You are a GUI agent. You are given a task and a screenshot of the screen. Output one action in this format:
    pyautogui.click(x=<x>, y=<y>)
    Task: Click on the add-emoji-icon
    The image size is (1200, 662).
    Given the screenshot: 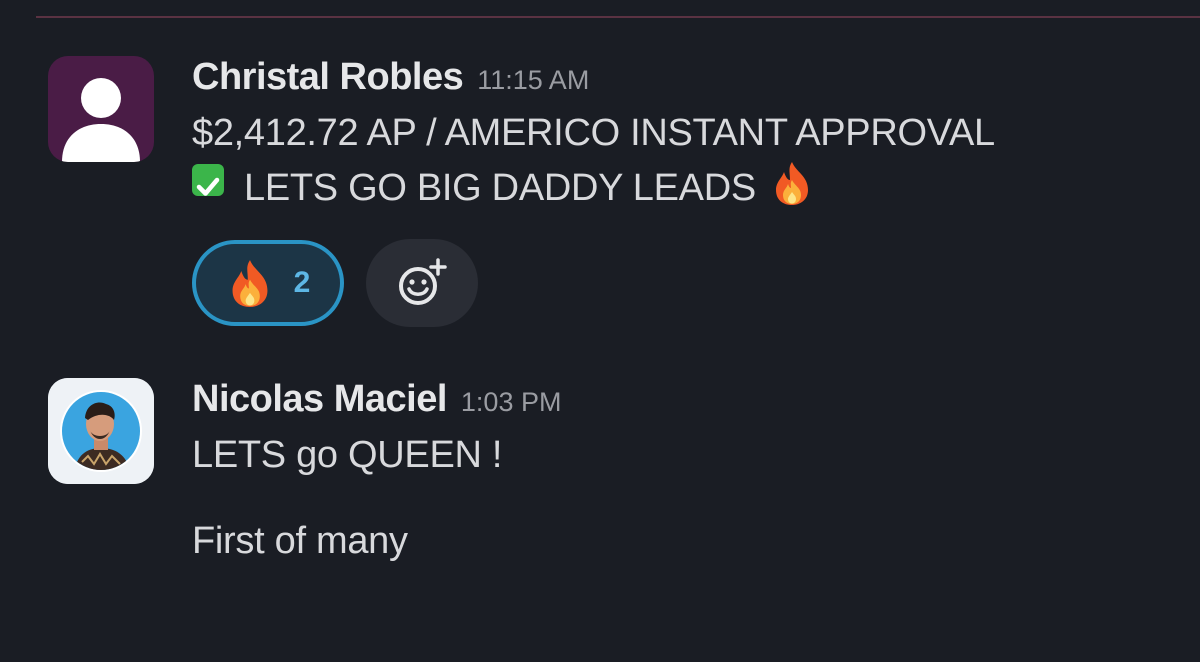 What is the action you would take?
    pyautogui.click(x=423, y=281)
    